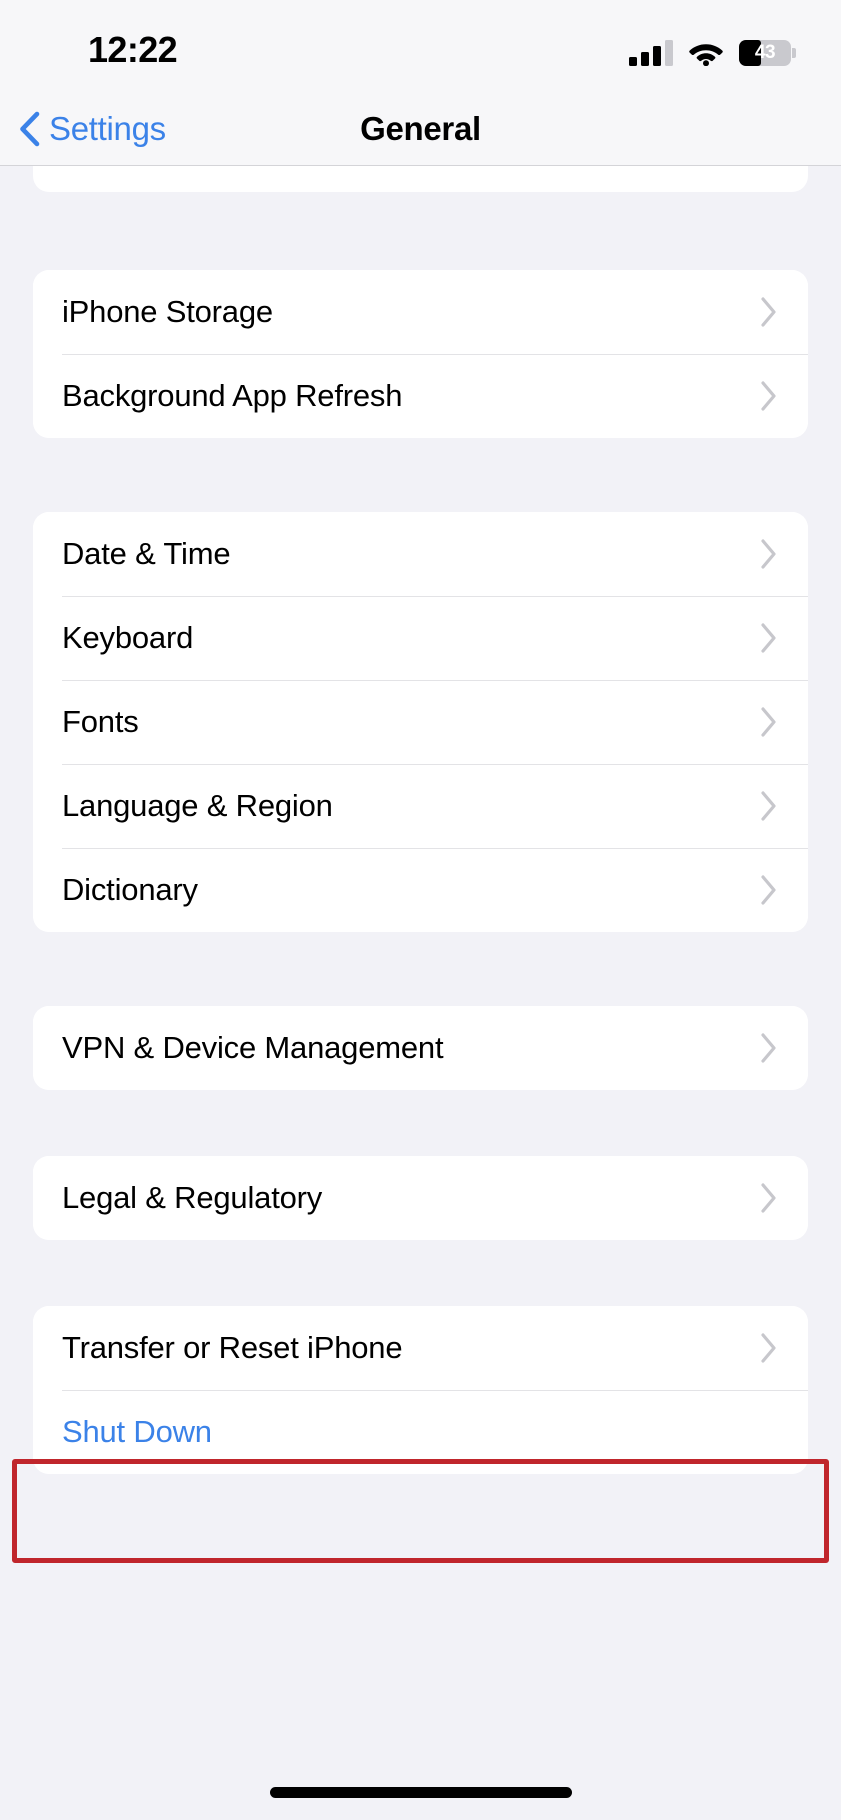 This screenshot has height=1820, width=841. I want to click on group-storage: iPhone Storage Background App Refresh, so click(420, 354).